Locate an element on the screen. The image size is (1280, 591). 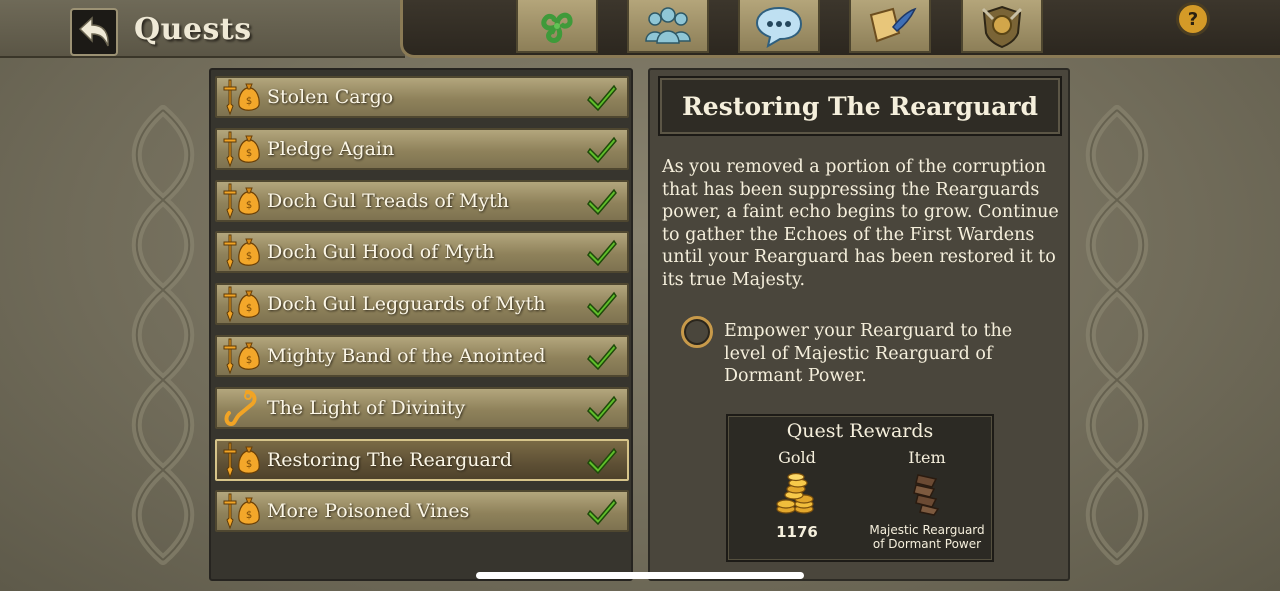
item-label: Item is located at coordinates (927, 457).